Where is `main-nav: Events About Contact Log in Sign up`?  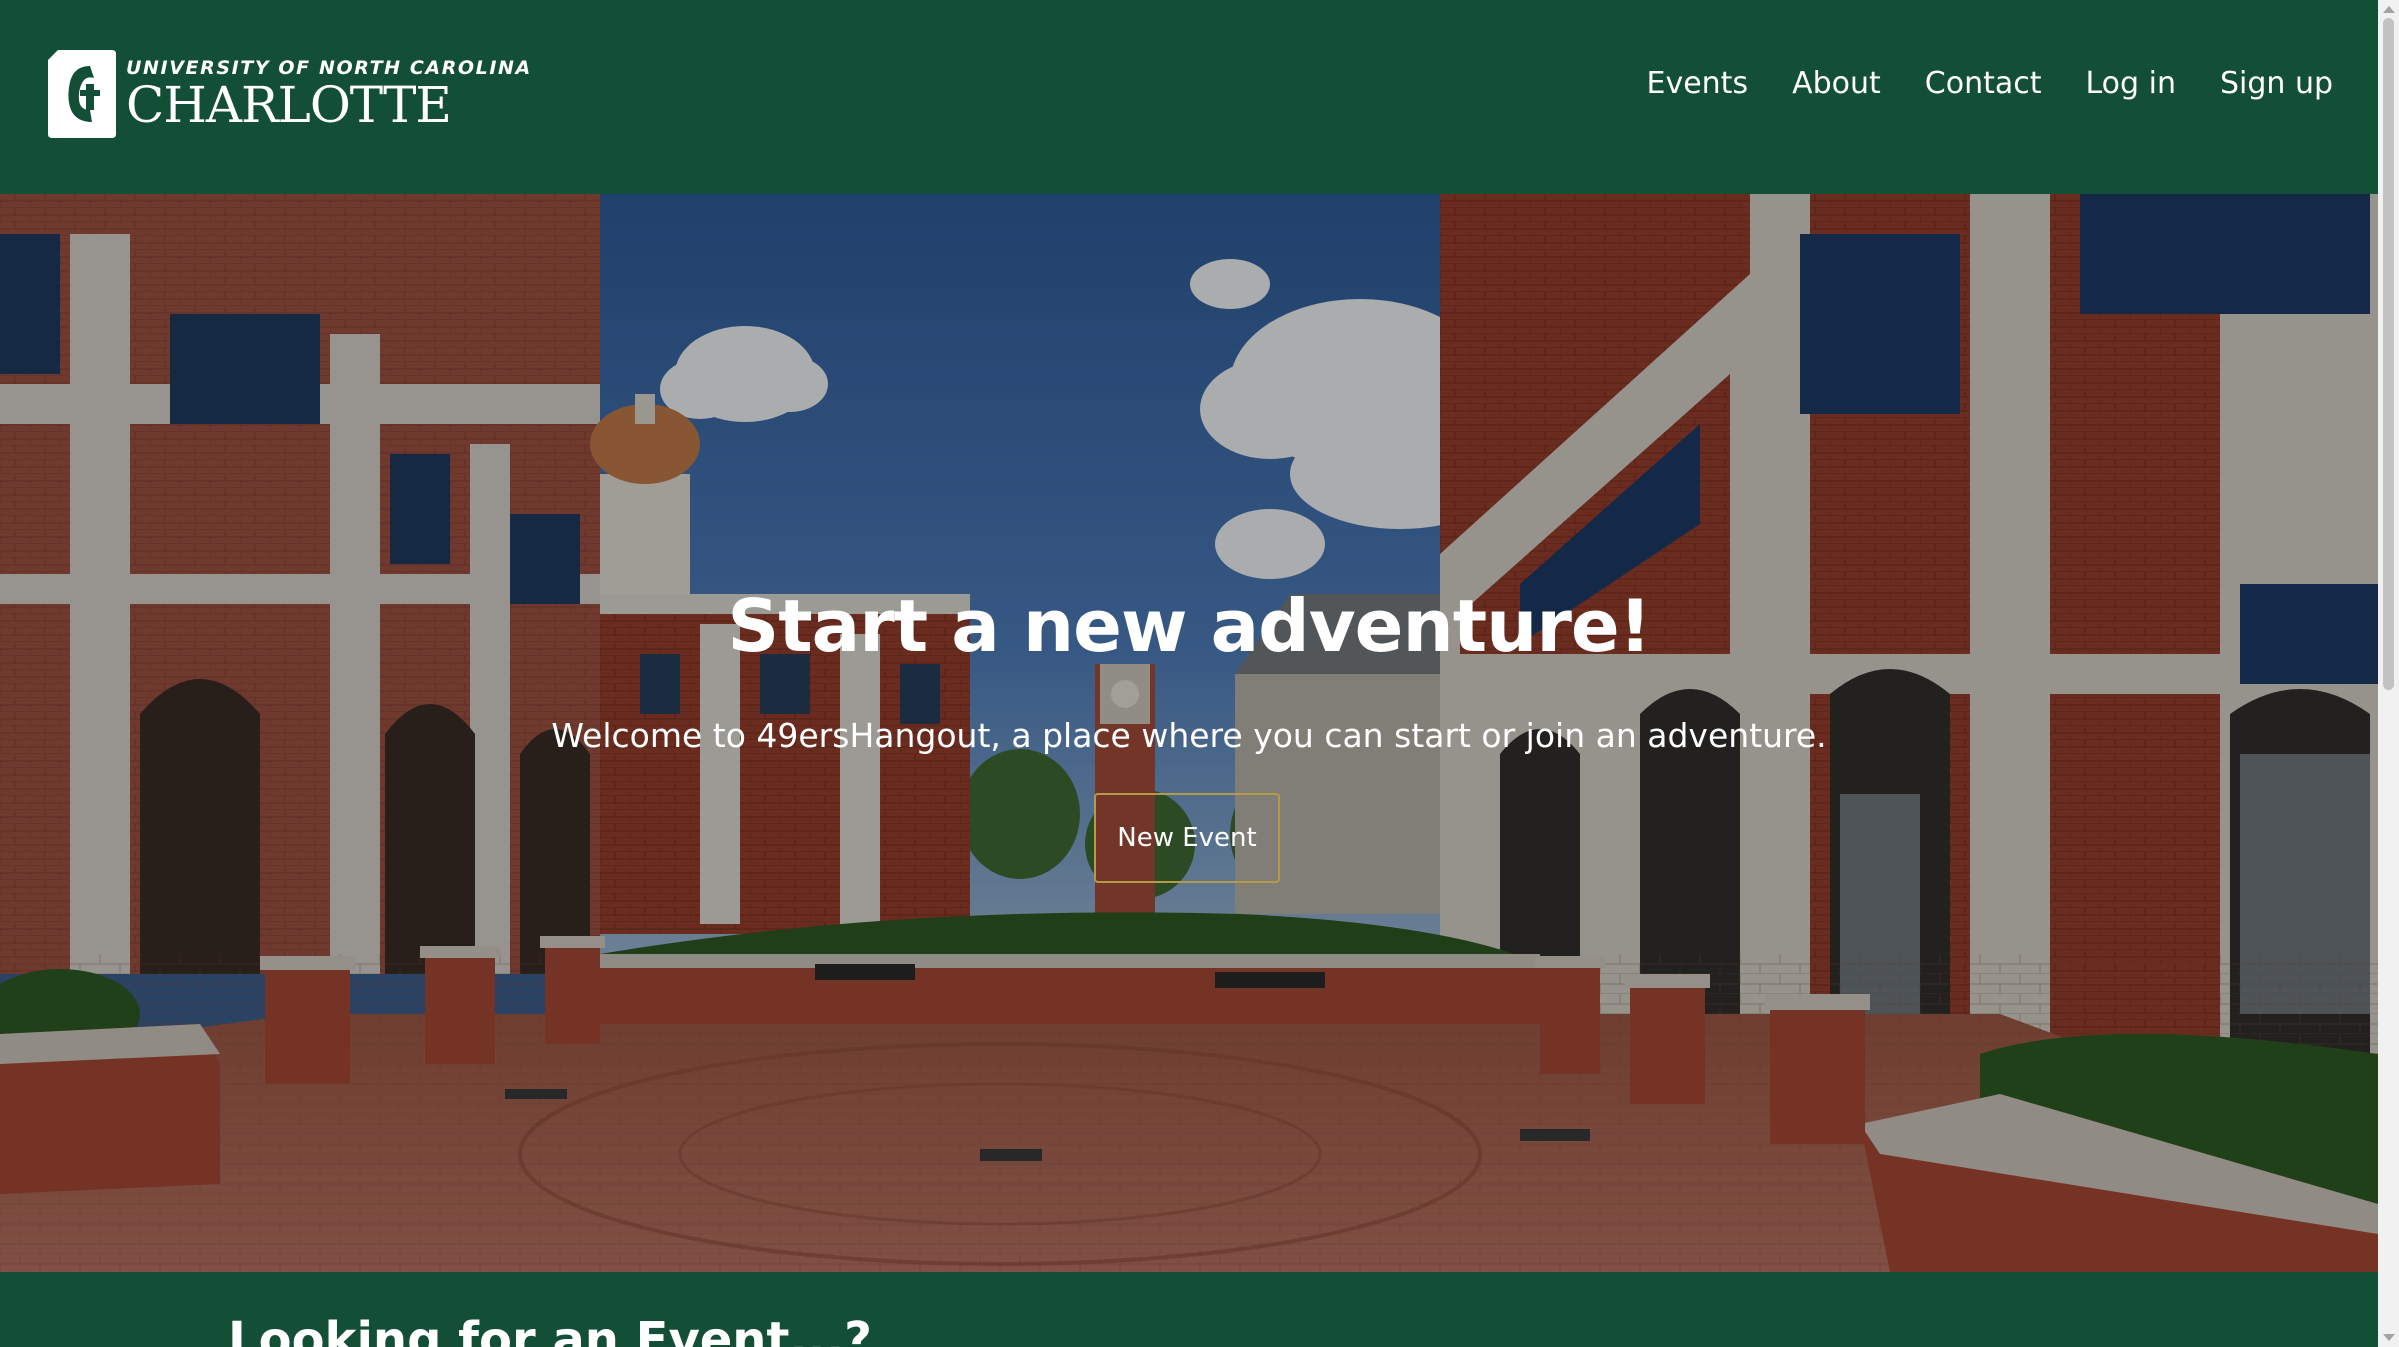 main-nav: Events About Contact Log in Sign up is located at coordinates (1990, 83).